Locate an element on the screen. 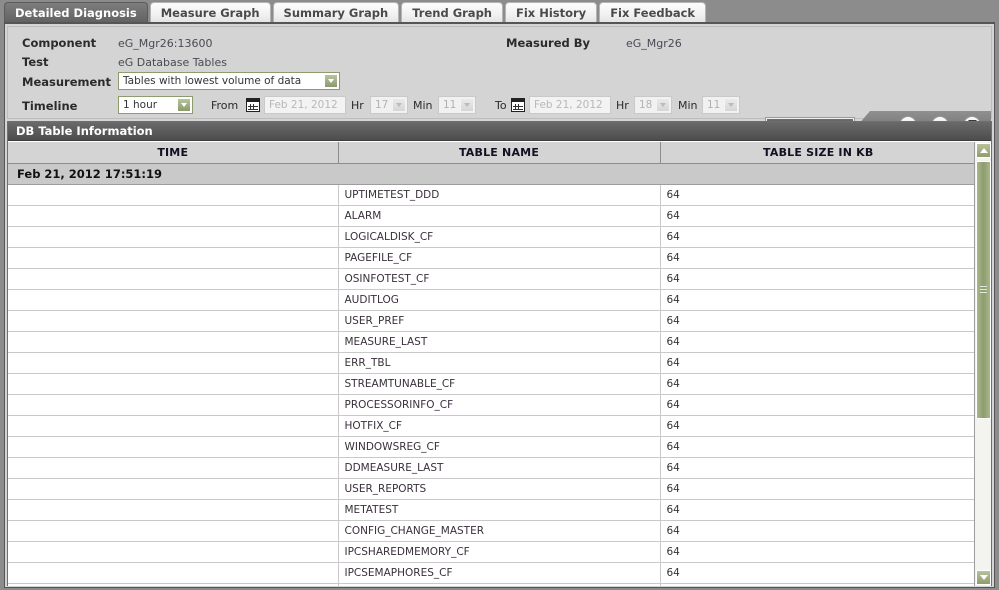  tab-summary-graph: Summary Graph is located at coordinates (336, 12).